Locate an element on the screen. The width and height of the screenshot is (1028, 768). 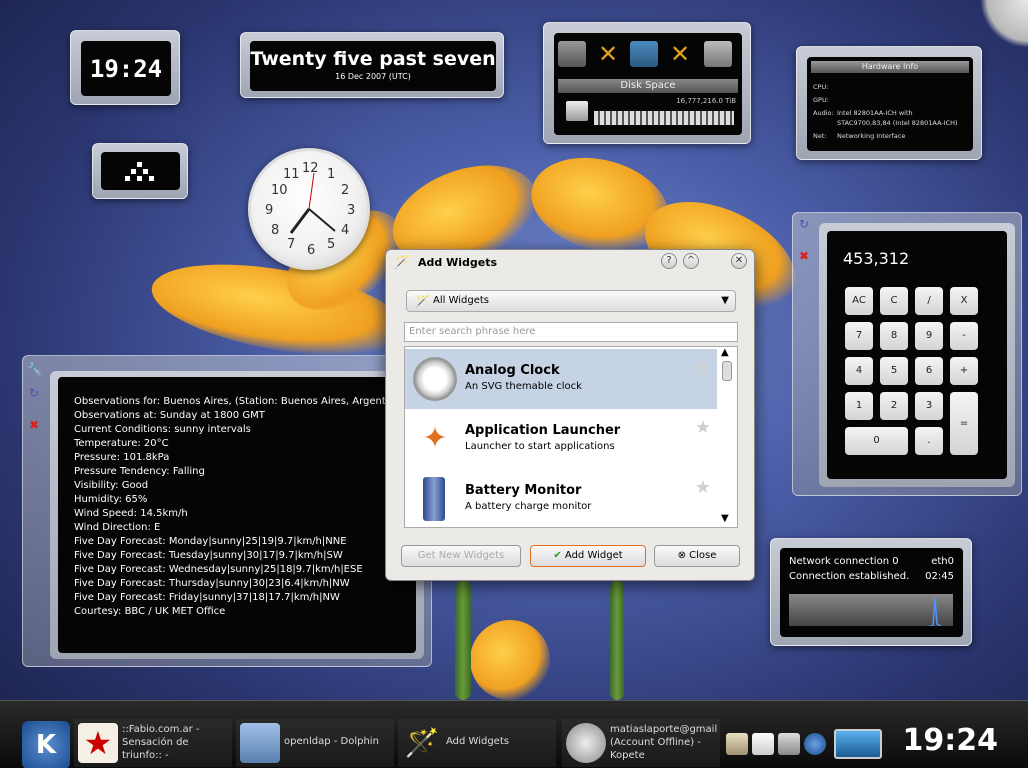
collapse-button: ^ is located at coordinates (691, 261).